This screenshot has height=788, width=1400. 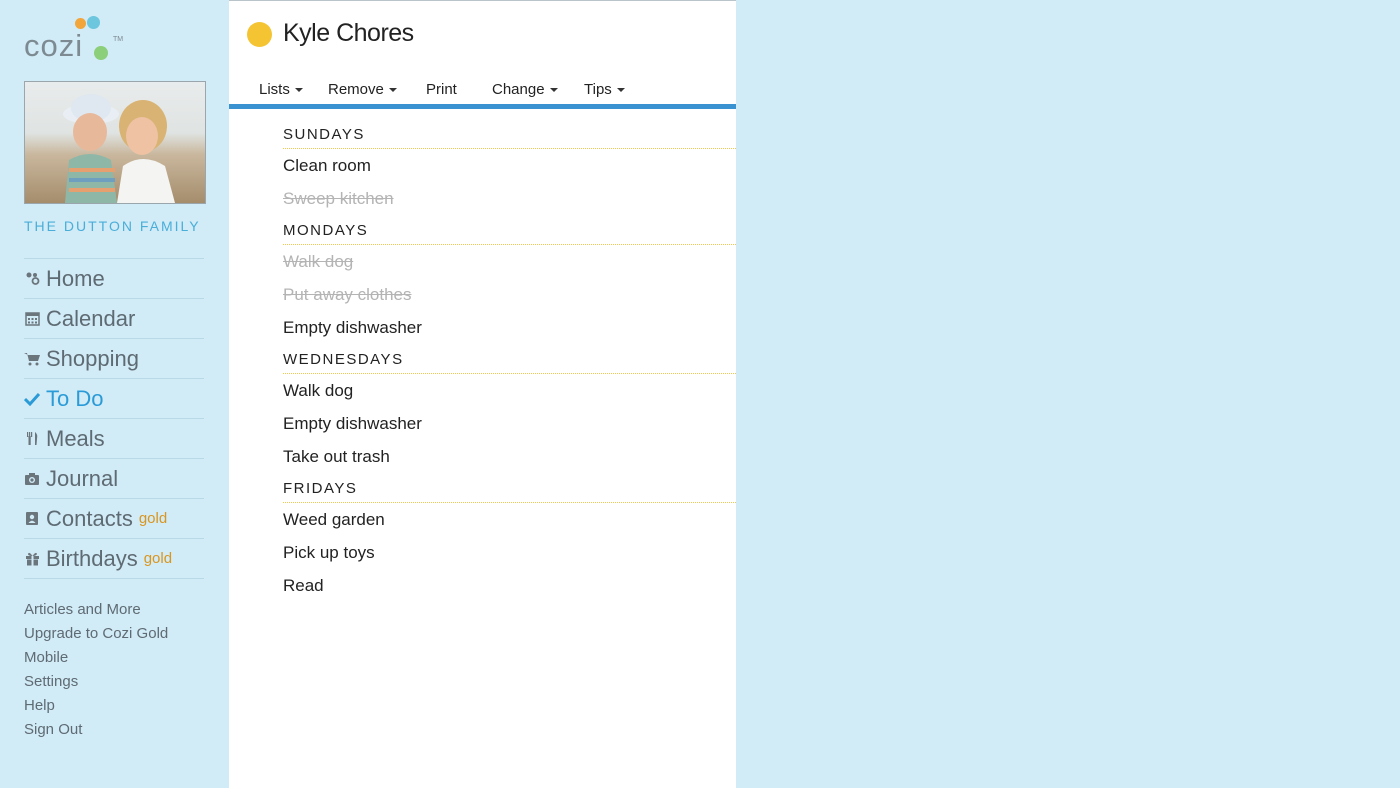 What do you see at coordinates (54, 45) in the screenshot?
I see `logo-text: cozi` at bounding box center [54, 45].